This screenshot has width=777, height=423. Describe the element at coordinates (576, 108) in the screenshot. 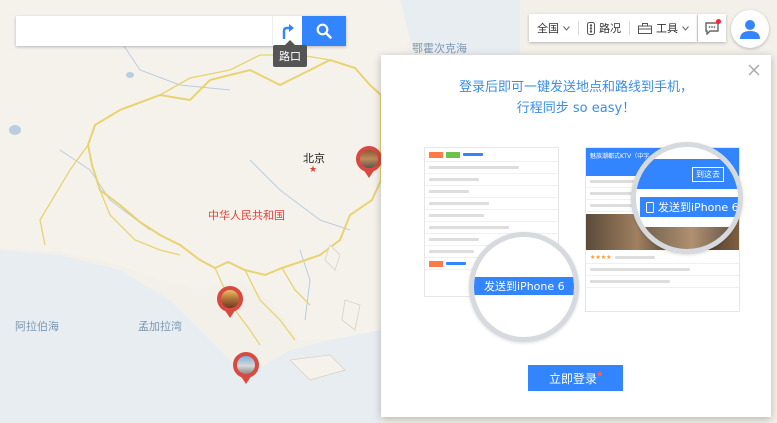

I see `popup-title-line-2: 行程同步 so easy！` at that location.